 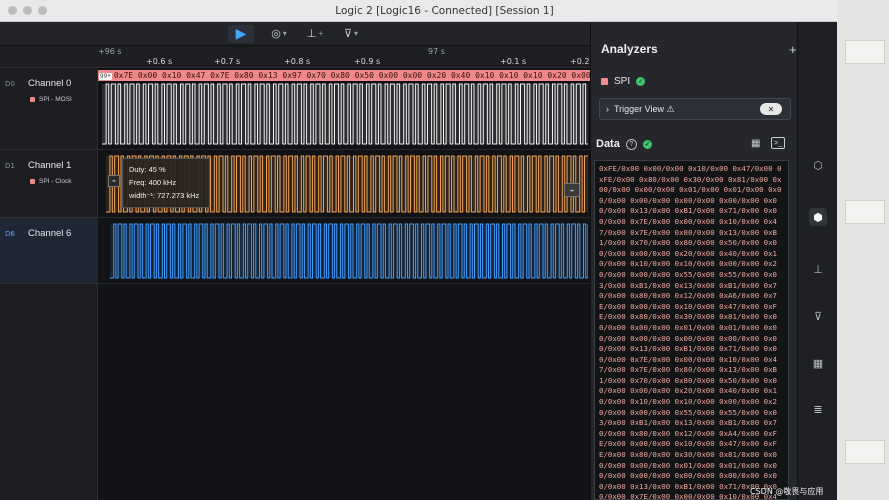 I want to click on channel-name: Channel 1, so click(x=50, y=165).